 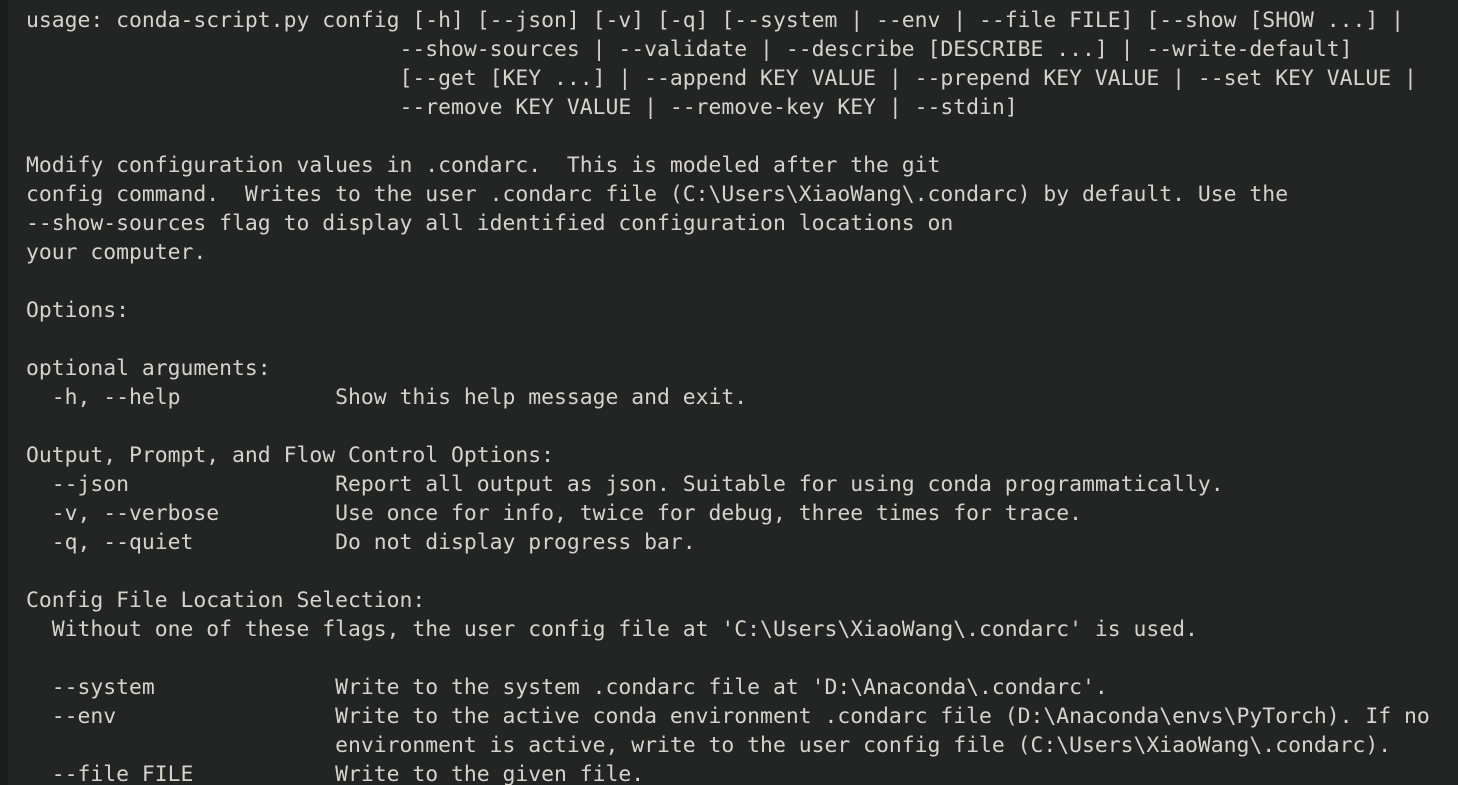 What do you see at coordinates (335, 773) in the screenshot?
I see `terminal-line: --file FILE Write to the given file.` at bounding box center [335, 773].